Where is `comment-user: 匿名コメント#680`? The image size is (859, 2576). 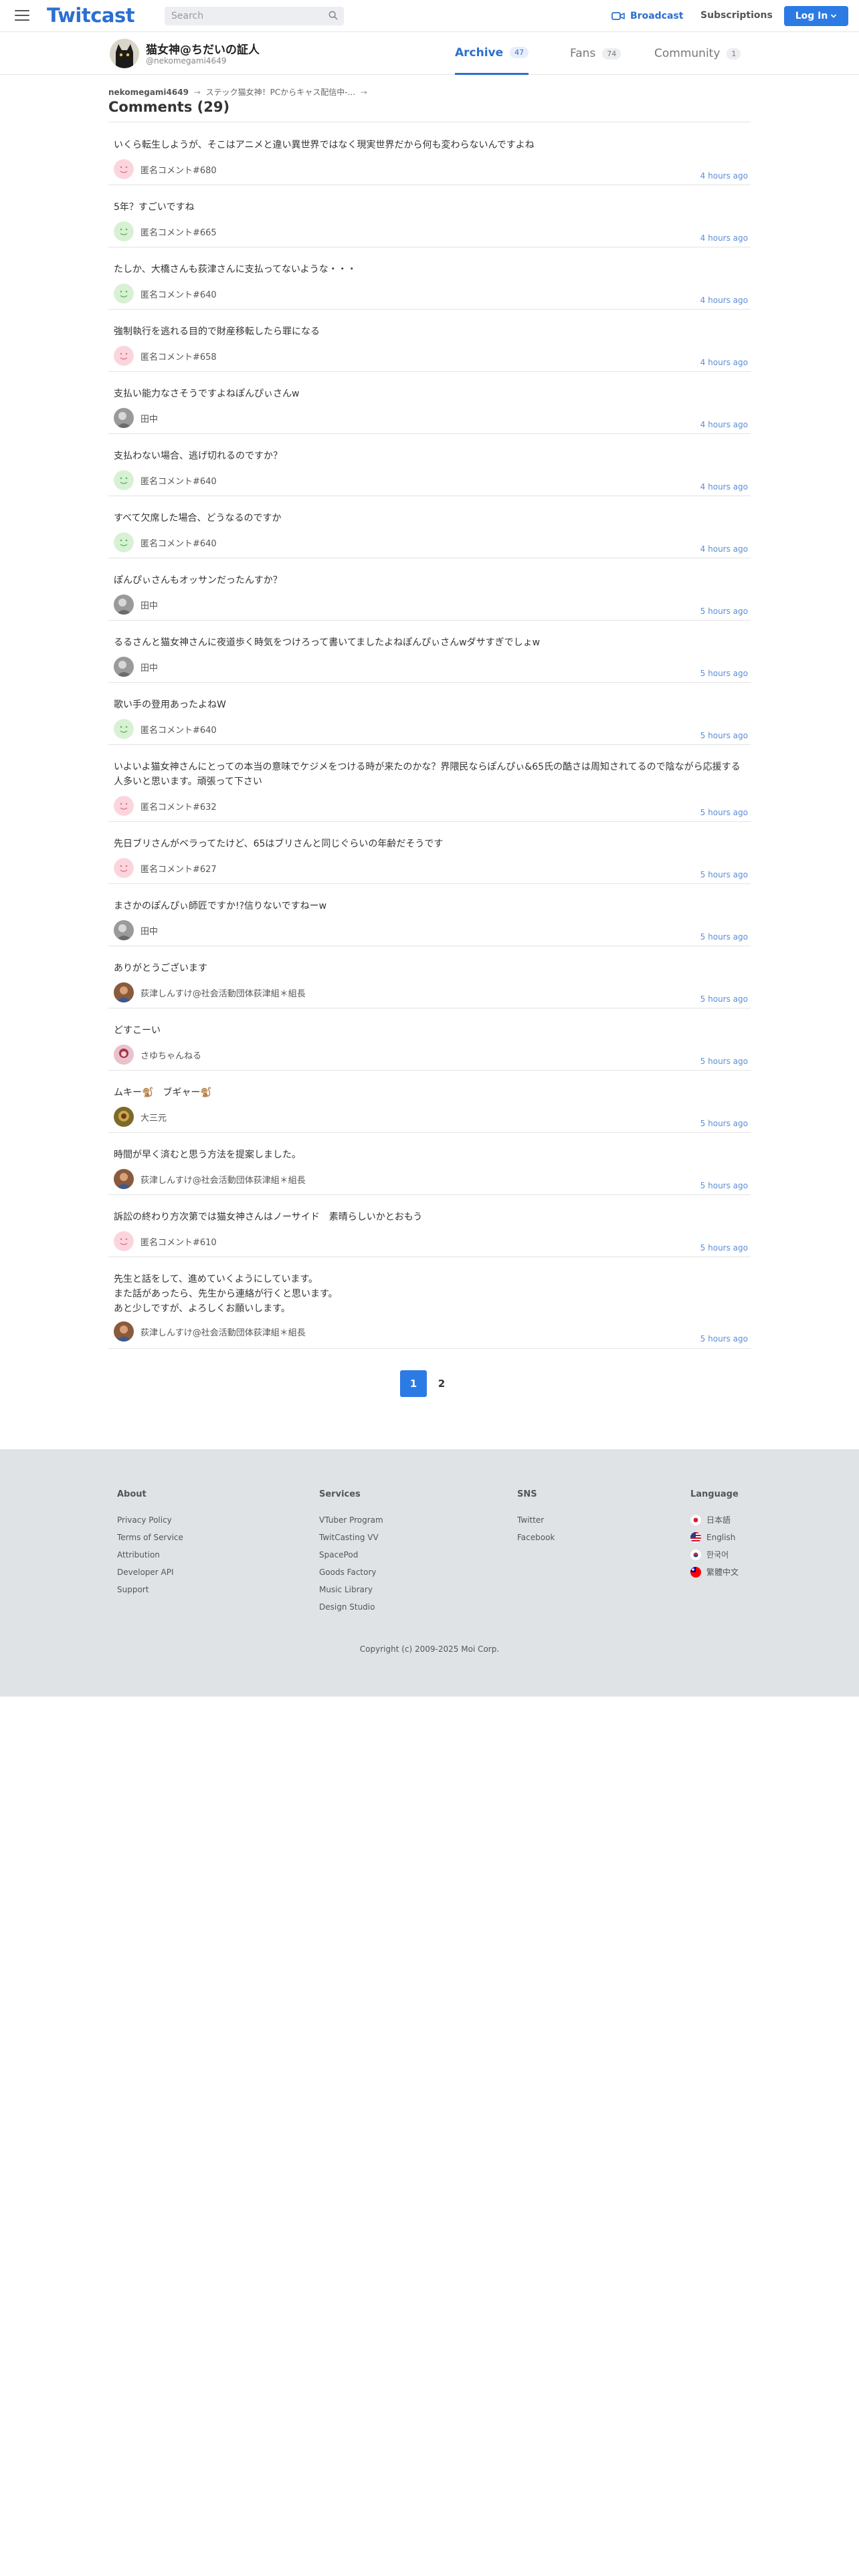
comment-user: 匿名コメント#680 is located at coordinates (166, 169).